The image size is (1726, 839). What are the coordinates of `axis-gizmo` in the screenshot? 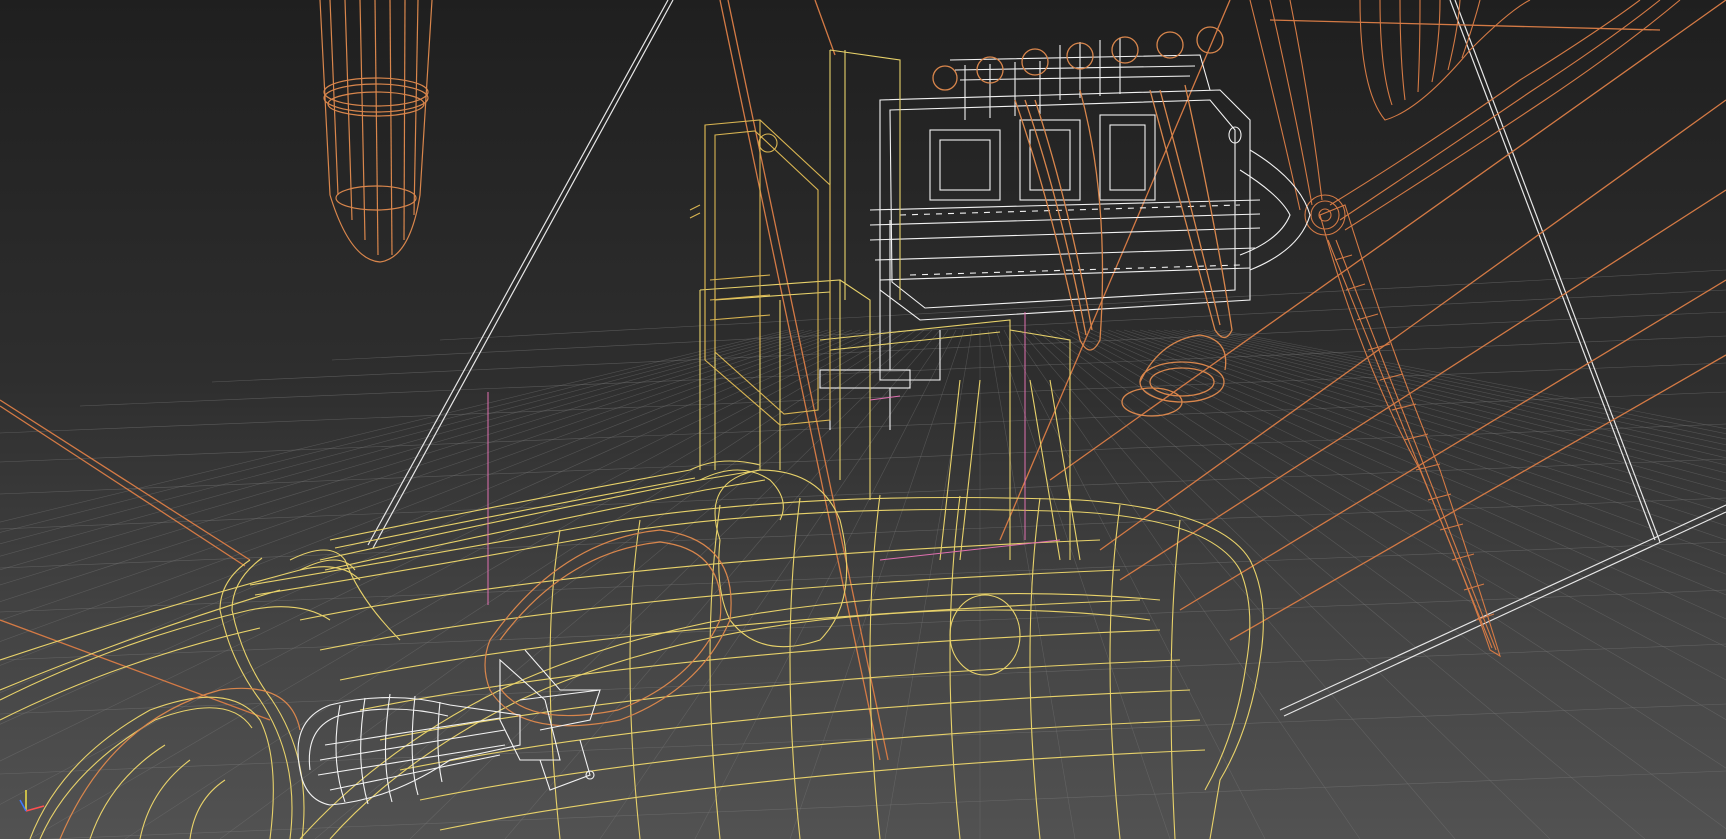 It's located at (32, 801).